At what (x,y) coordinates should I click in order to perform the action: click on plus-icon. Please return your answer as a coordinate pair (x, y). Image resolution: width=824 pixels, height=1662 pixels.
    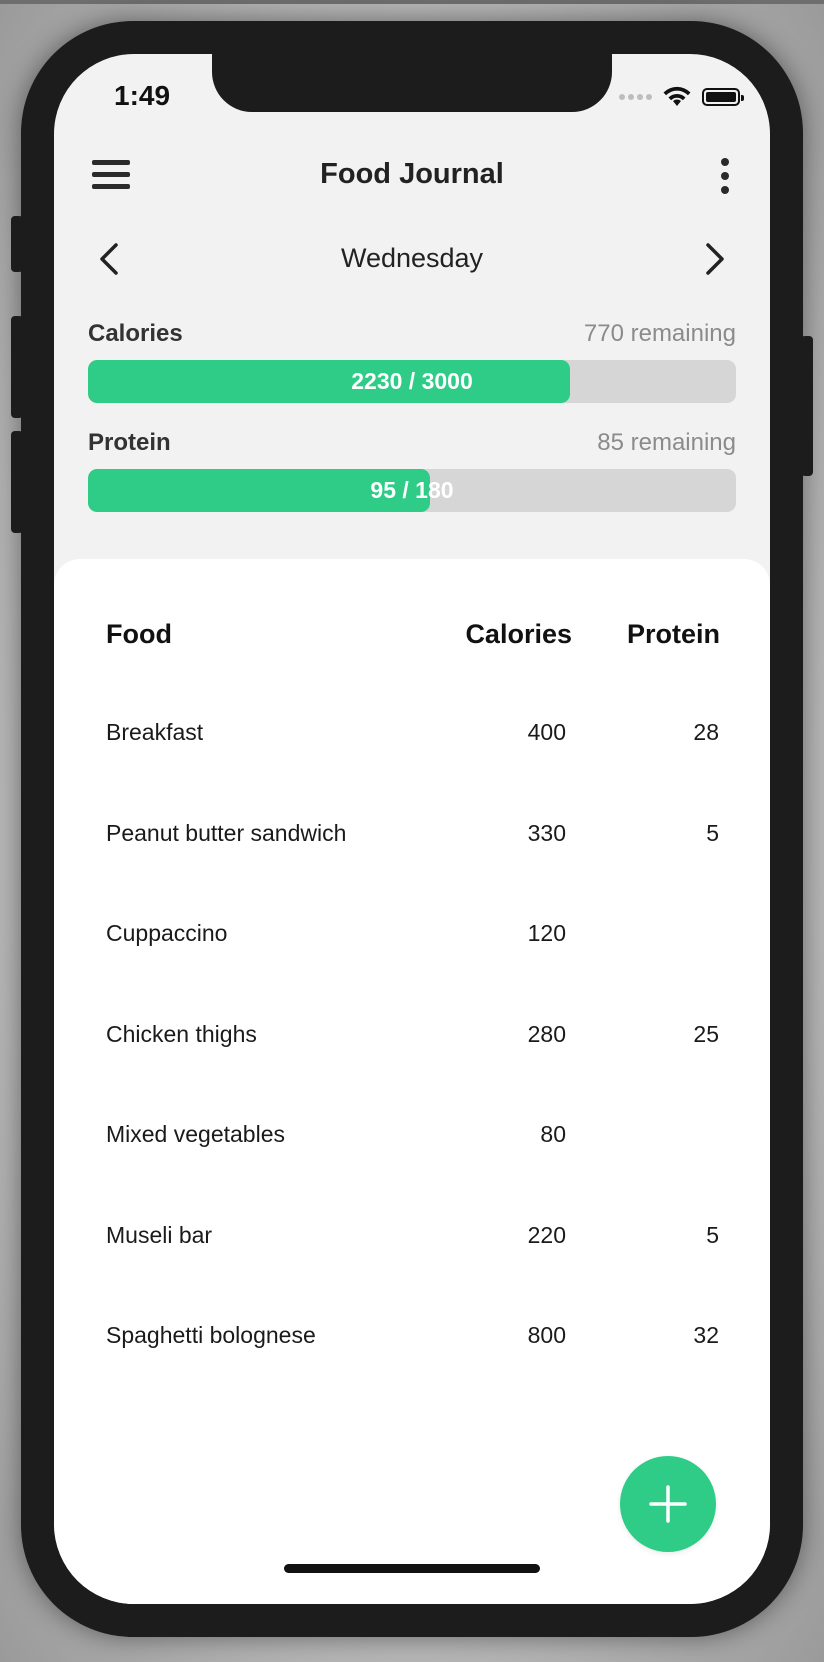
    Looking at the image, I should click on (668, 1504).